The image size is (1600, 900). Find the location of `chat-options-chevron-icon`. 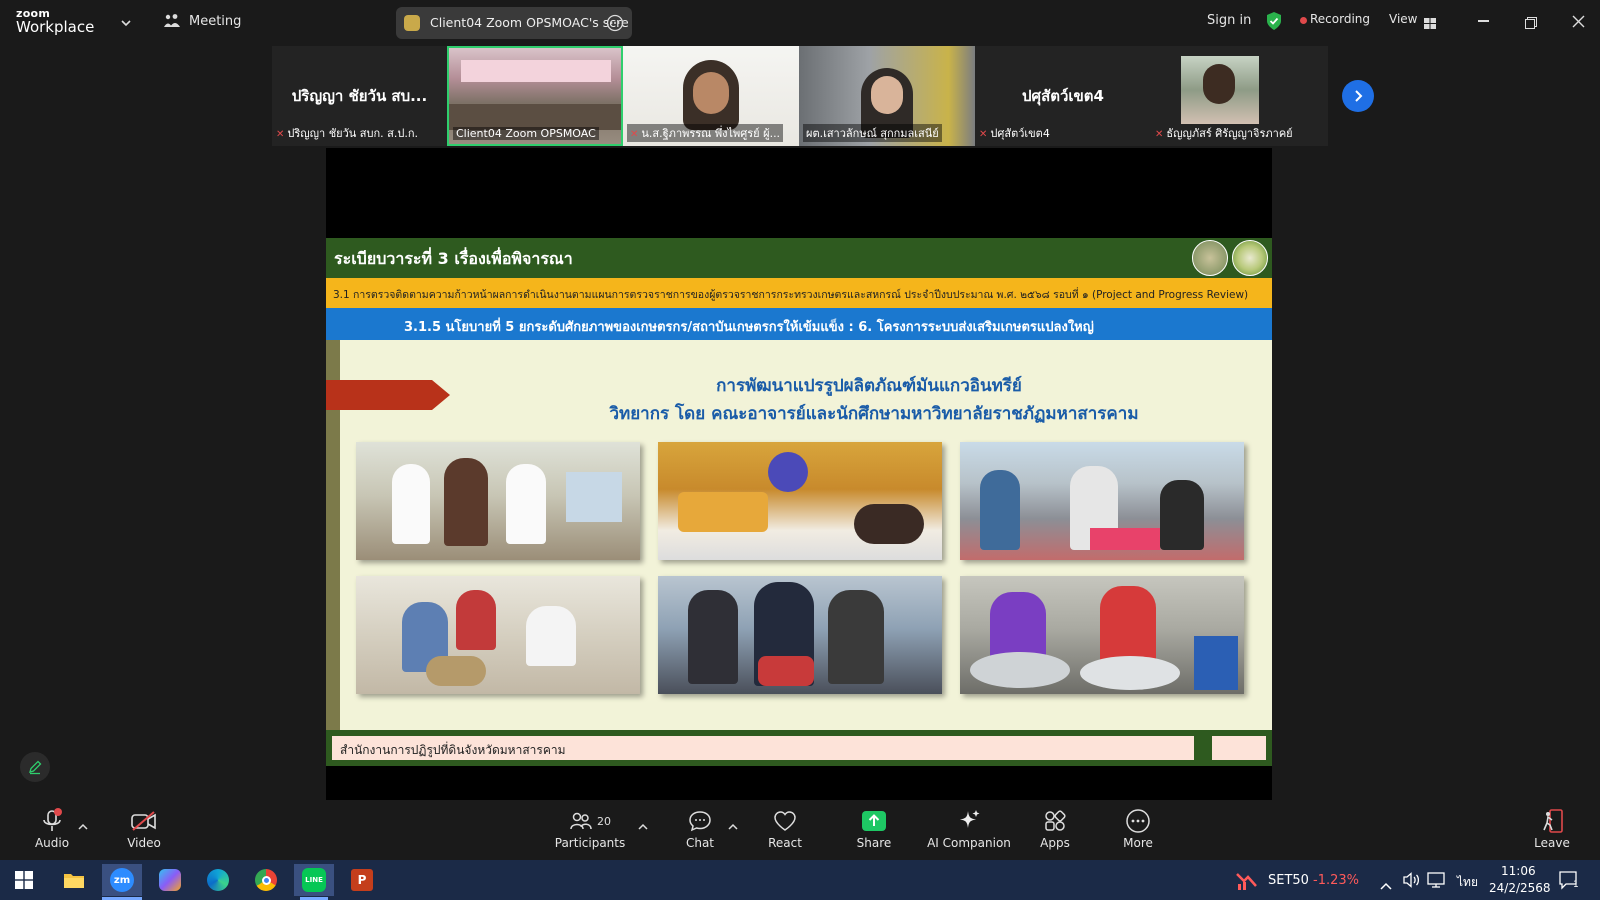

chat-options-chevron-icon is located at coordinates (733, 825).